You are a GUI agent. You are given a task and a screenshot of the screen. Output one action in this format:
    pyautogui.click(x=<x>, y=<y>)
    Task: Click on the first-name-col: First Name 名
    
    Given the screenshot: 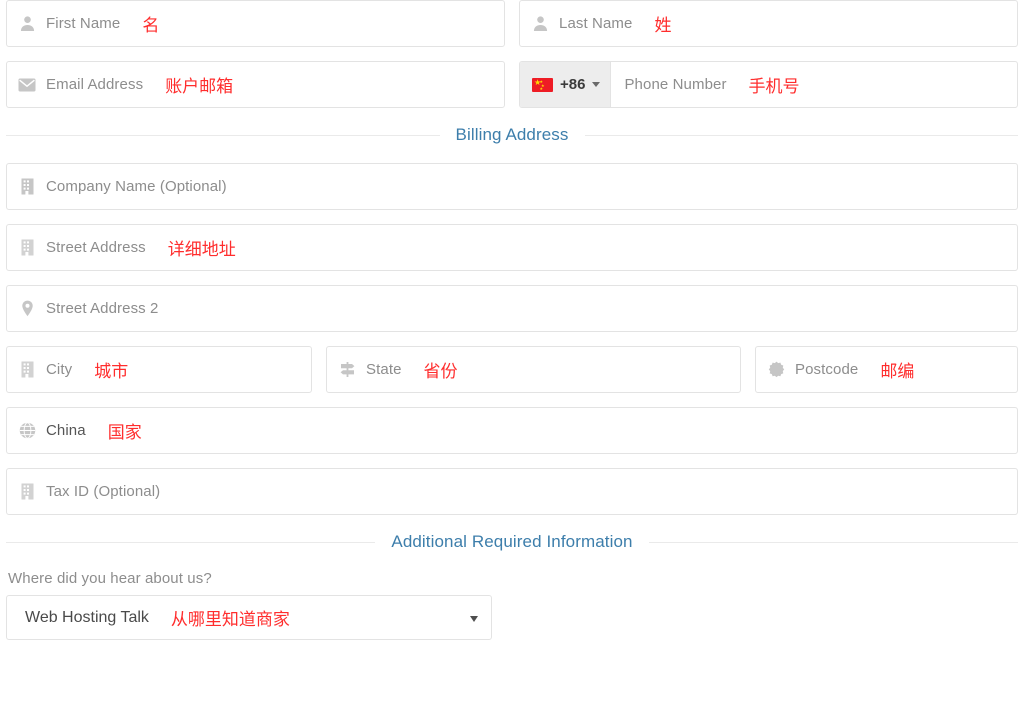 What is the action you would take?
    pyautogui.click(x=255, y=23)
    